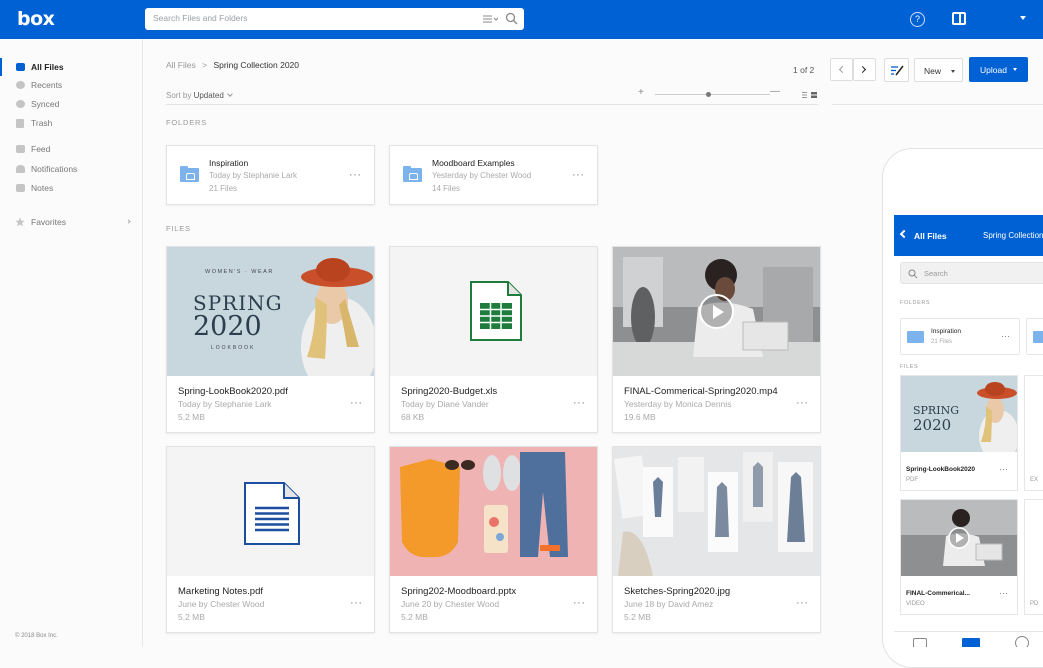 The width and height of the screenshot is (1043, 668). I want to click on breadcrumb-current: Spring Collection 2020, so click(256, 65).